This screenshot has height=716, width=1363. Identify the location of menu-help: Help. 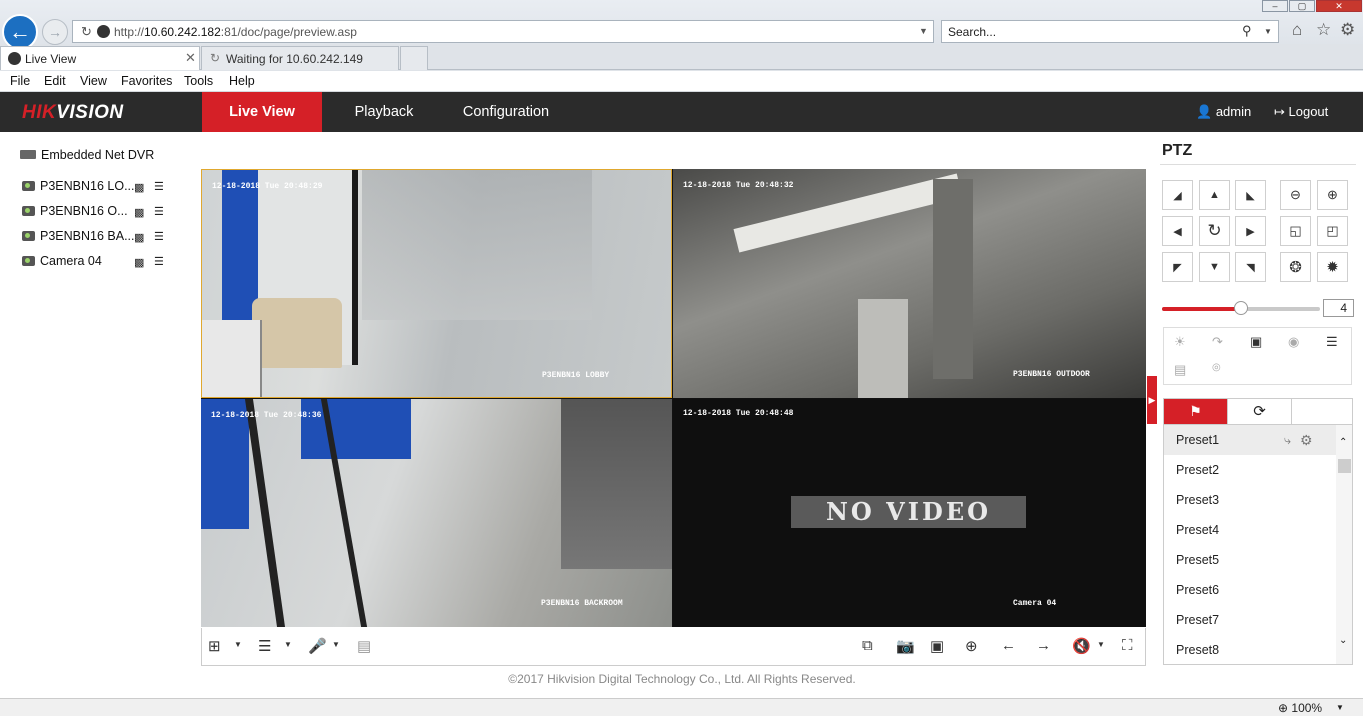
(242, 81).